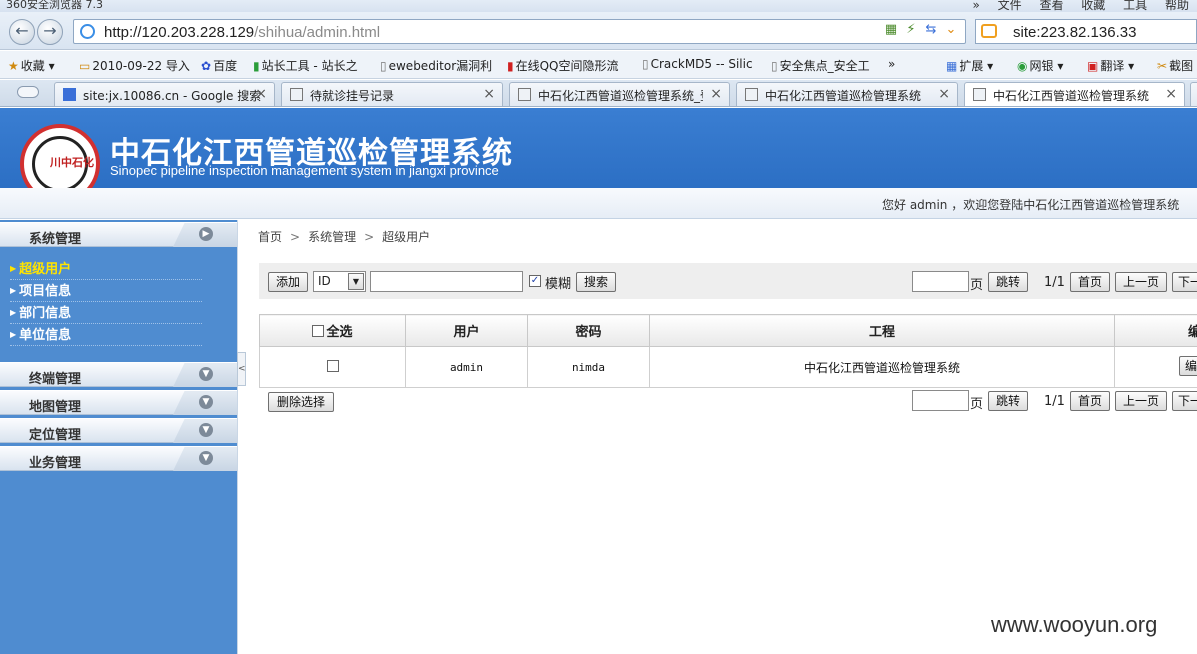 The image size is (1197, 654). I want to click on bookmark-folder-import: ▭ 2010-09-22 导入, so click(134, 65).